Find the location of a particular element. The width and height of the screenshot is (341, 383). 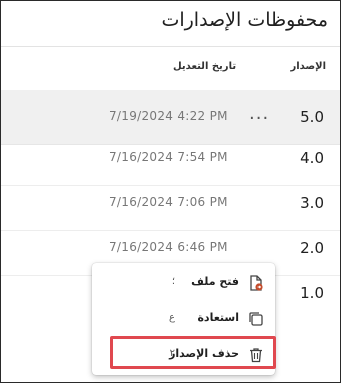

restore-icon is located at coordinates (256, 319).